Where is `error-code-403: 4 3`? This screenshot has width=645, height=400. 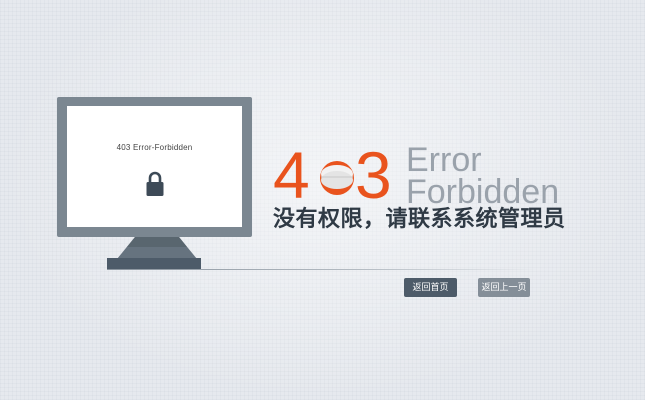 error-code-403: 4 3 is located at coordinates (338, 175).